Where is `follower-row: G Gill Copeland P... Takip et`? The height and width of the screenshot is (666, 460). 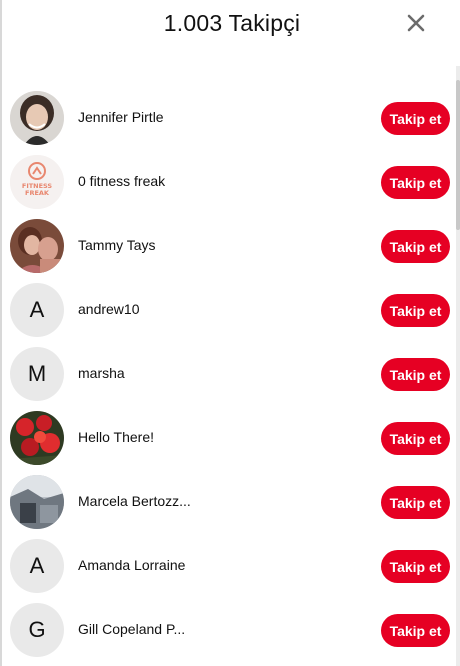 follower-row: G Gill Copeland P... Takip et is located at coordinates (228, 630).